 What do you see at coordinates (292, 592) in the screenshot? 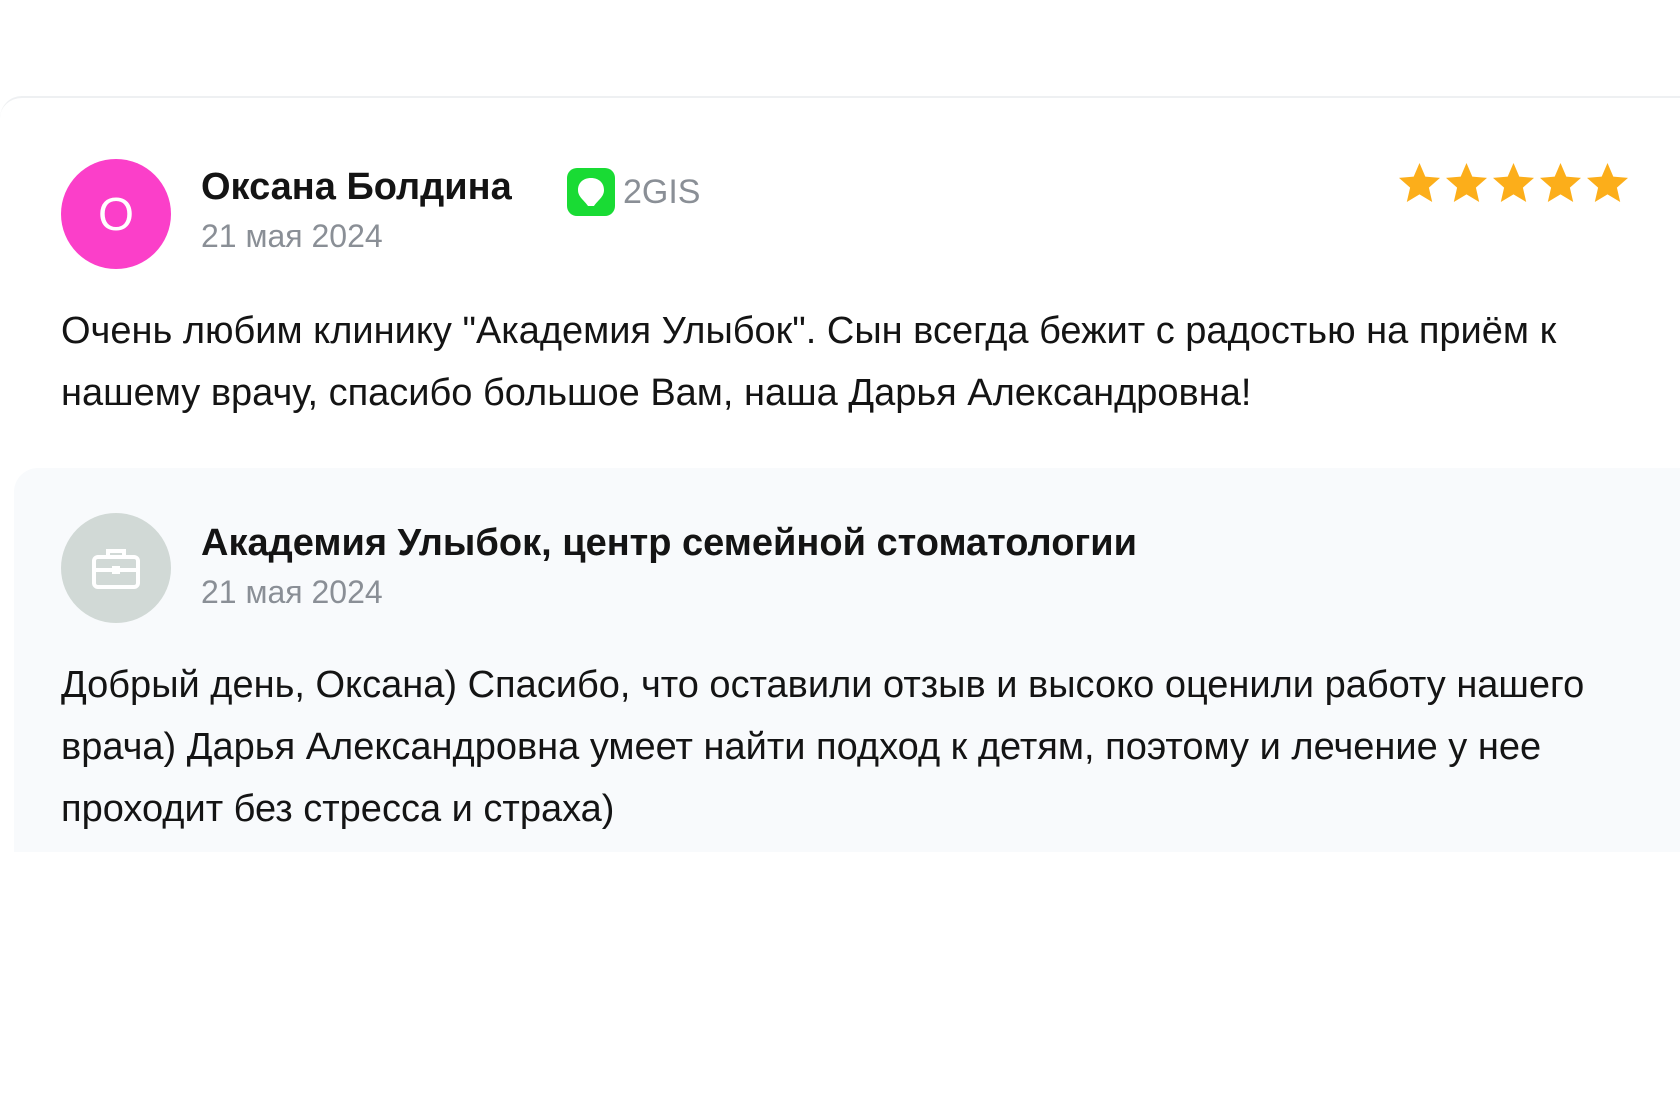
I see `reply-date: 21 мая 2024` at bounding box center [292, 592].